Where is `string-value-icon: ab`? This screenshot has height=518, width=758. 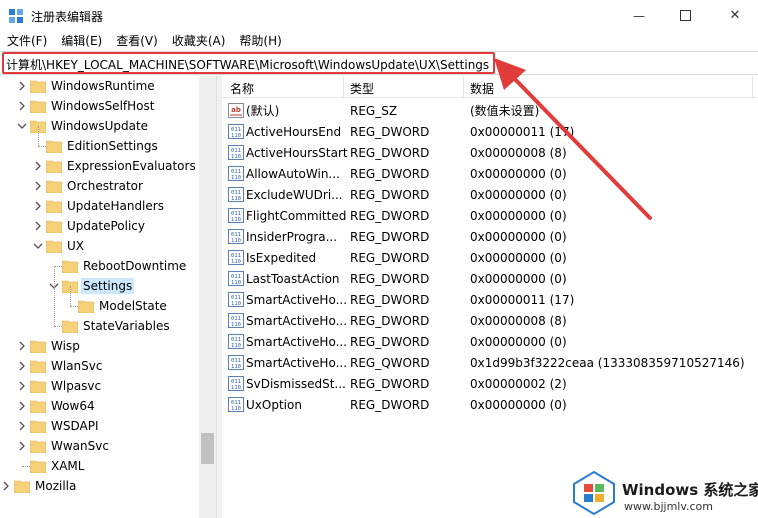 string-value-icon: ab is located at coordinates (236, 110).